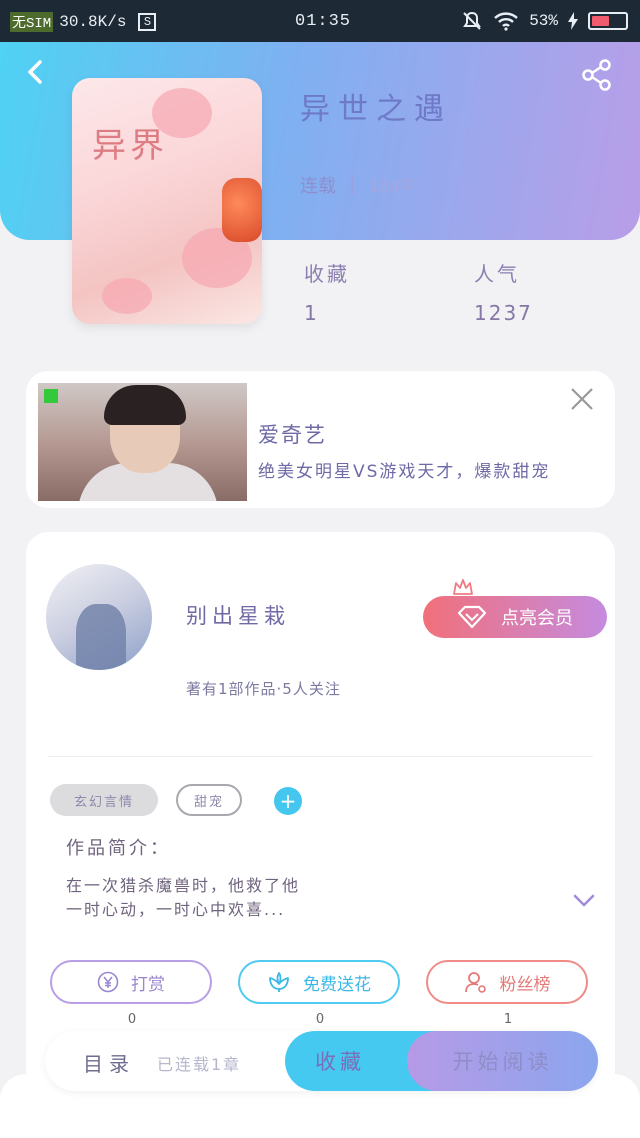 This screenshot has width=640, height=1138. Describe the element at coordinates (288, 801) in the screenshot. I see `add-tag-button: +` at that location.